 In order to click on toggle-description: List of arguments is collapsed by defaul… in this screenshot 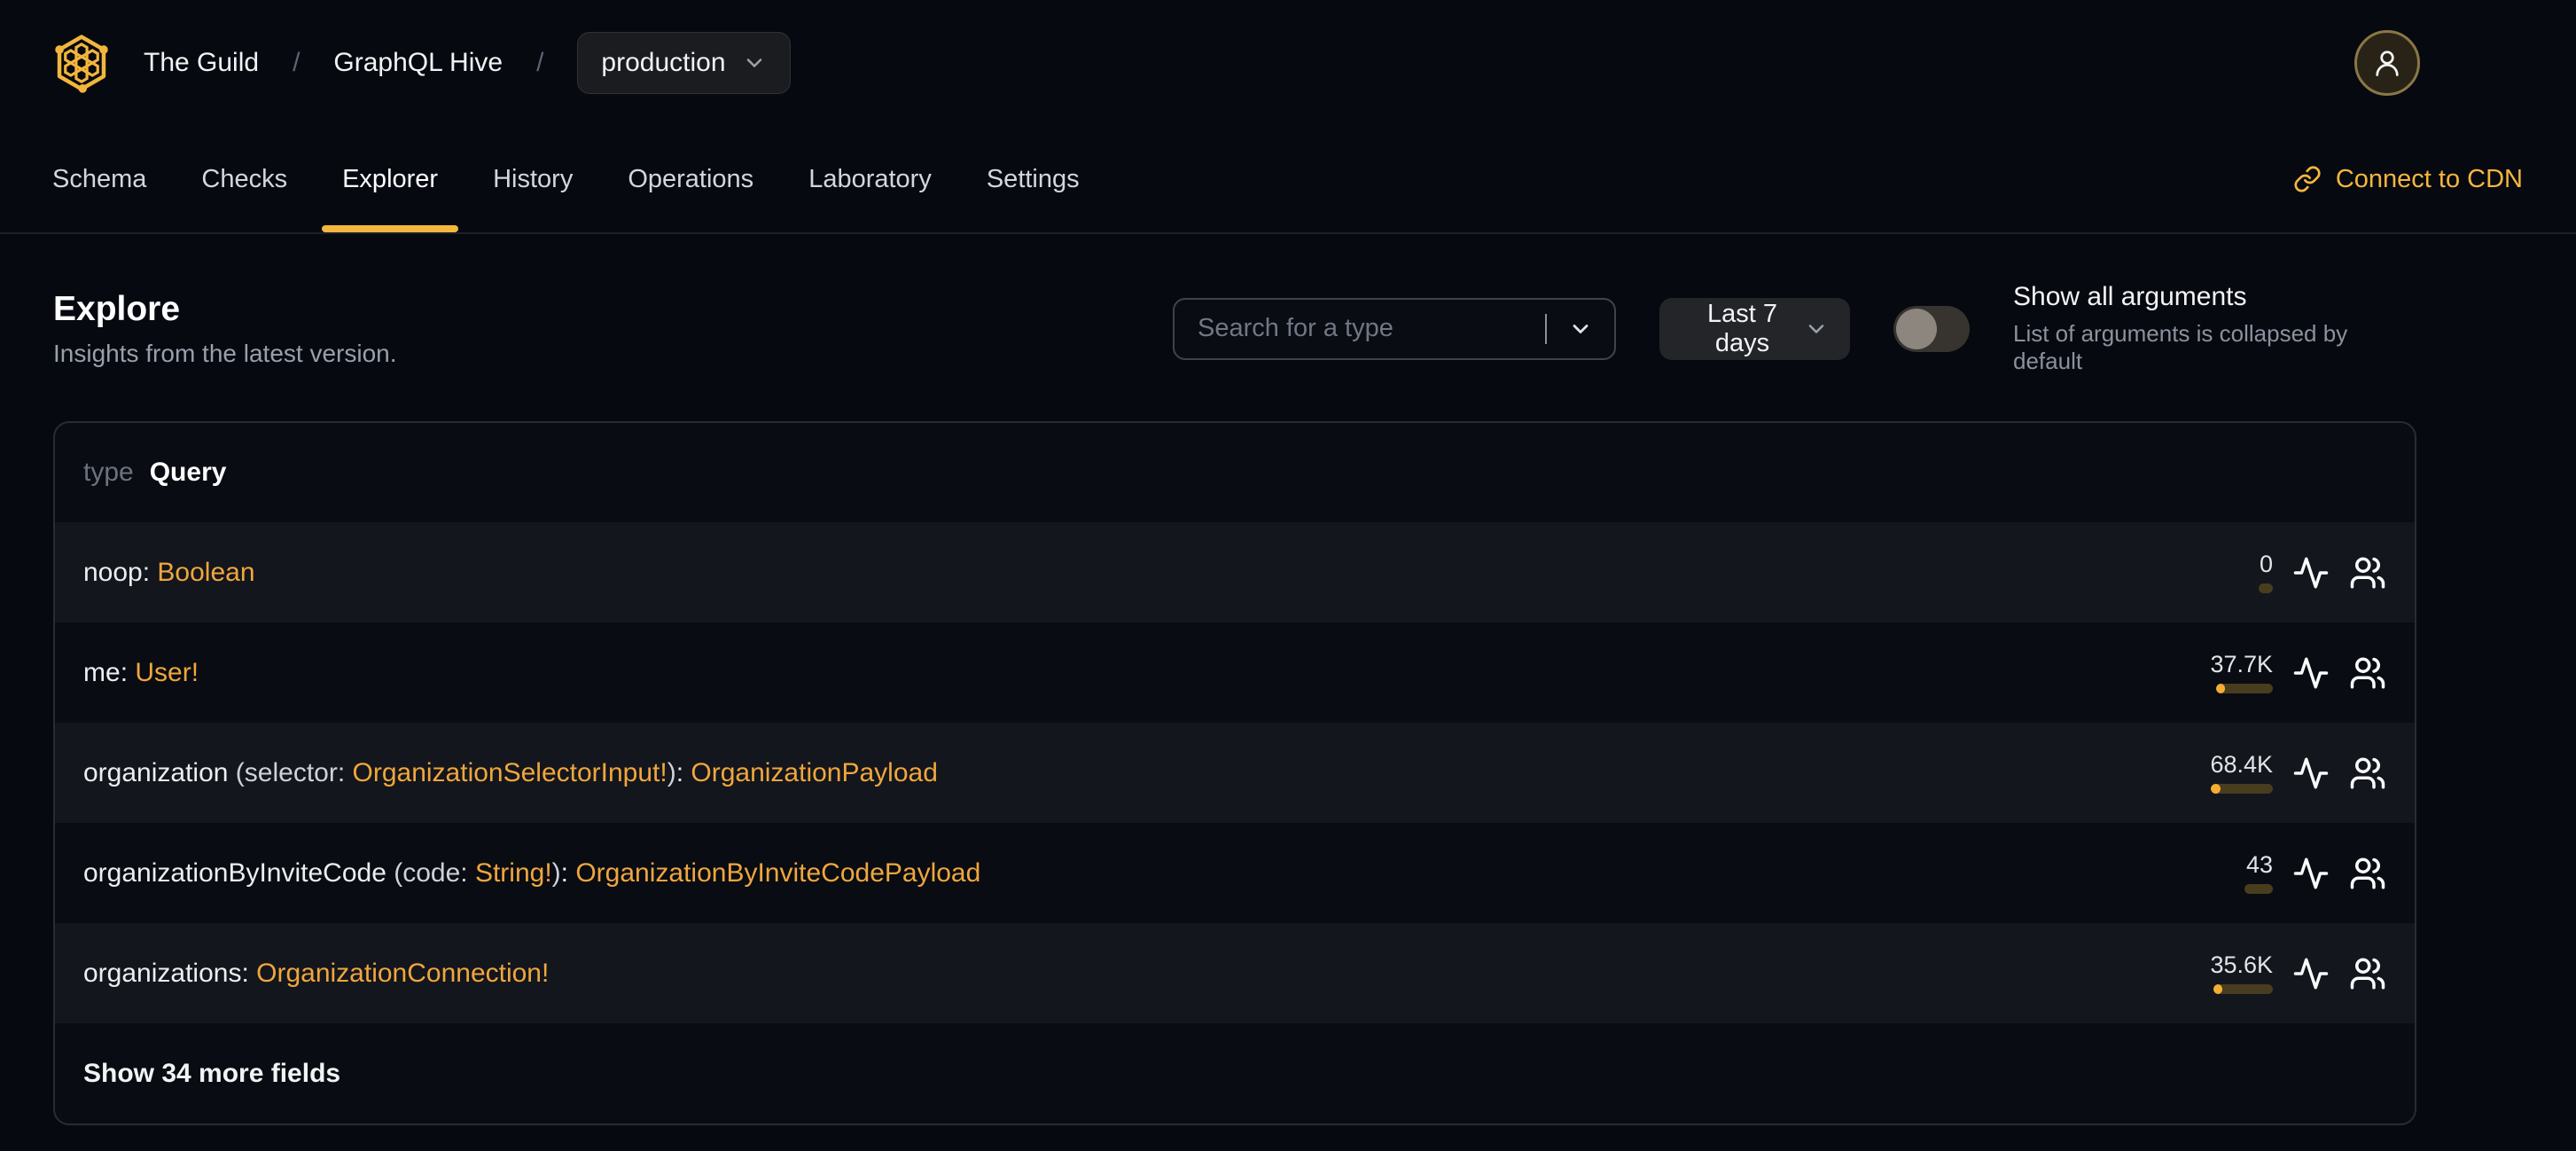, I will do `click(2180, 347)`.